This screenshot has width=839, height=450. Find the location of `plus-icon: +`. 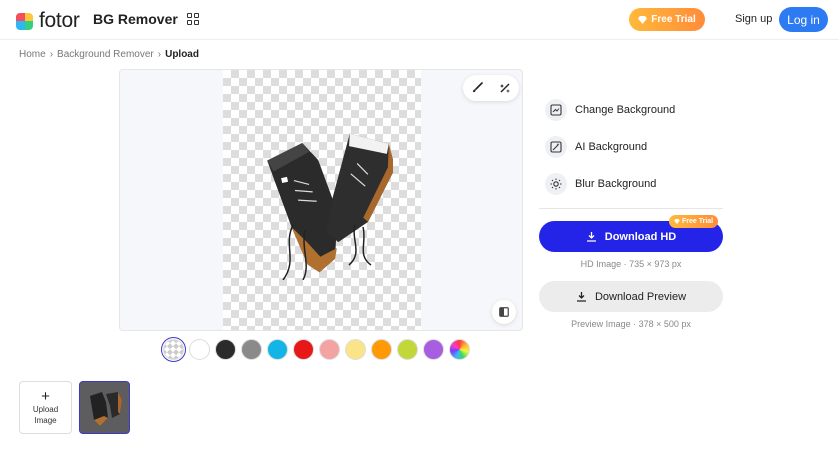

plus-icon: + is located at coordinates (45, 396).